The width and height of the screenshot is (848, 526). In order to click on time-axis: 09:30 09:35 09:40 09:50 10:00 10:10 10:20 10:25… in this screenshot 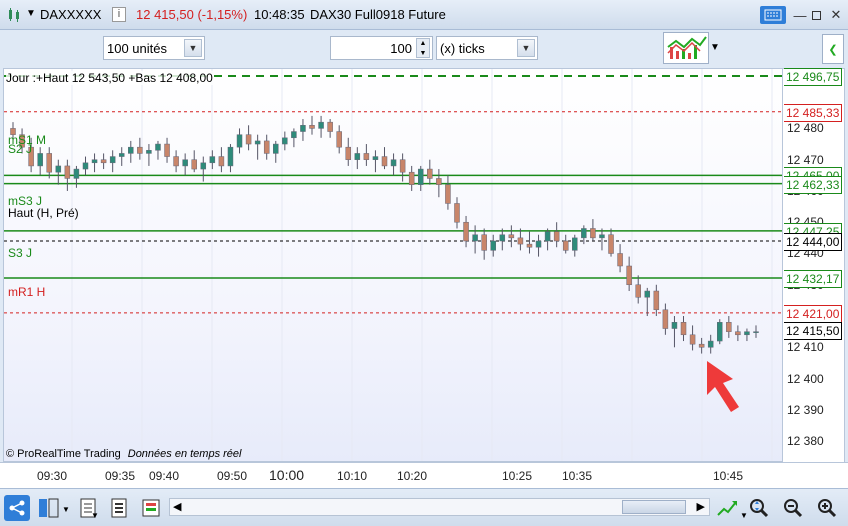, I will do `click(424, 475)`.